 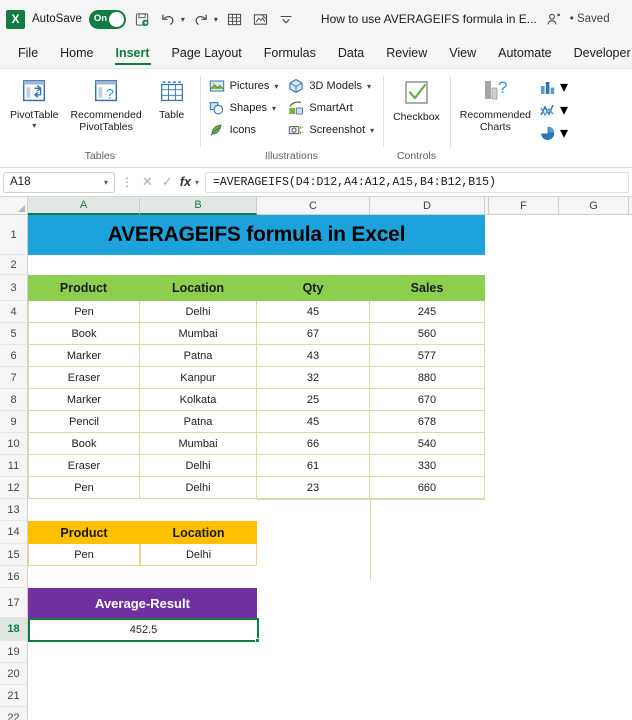 What do you see at coordinates (276, 86) in the screenshot?
I see `pictures-dropdown-icon: ▾` at bounding box center [276, 86].